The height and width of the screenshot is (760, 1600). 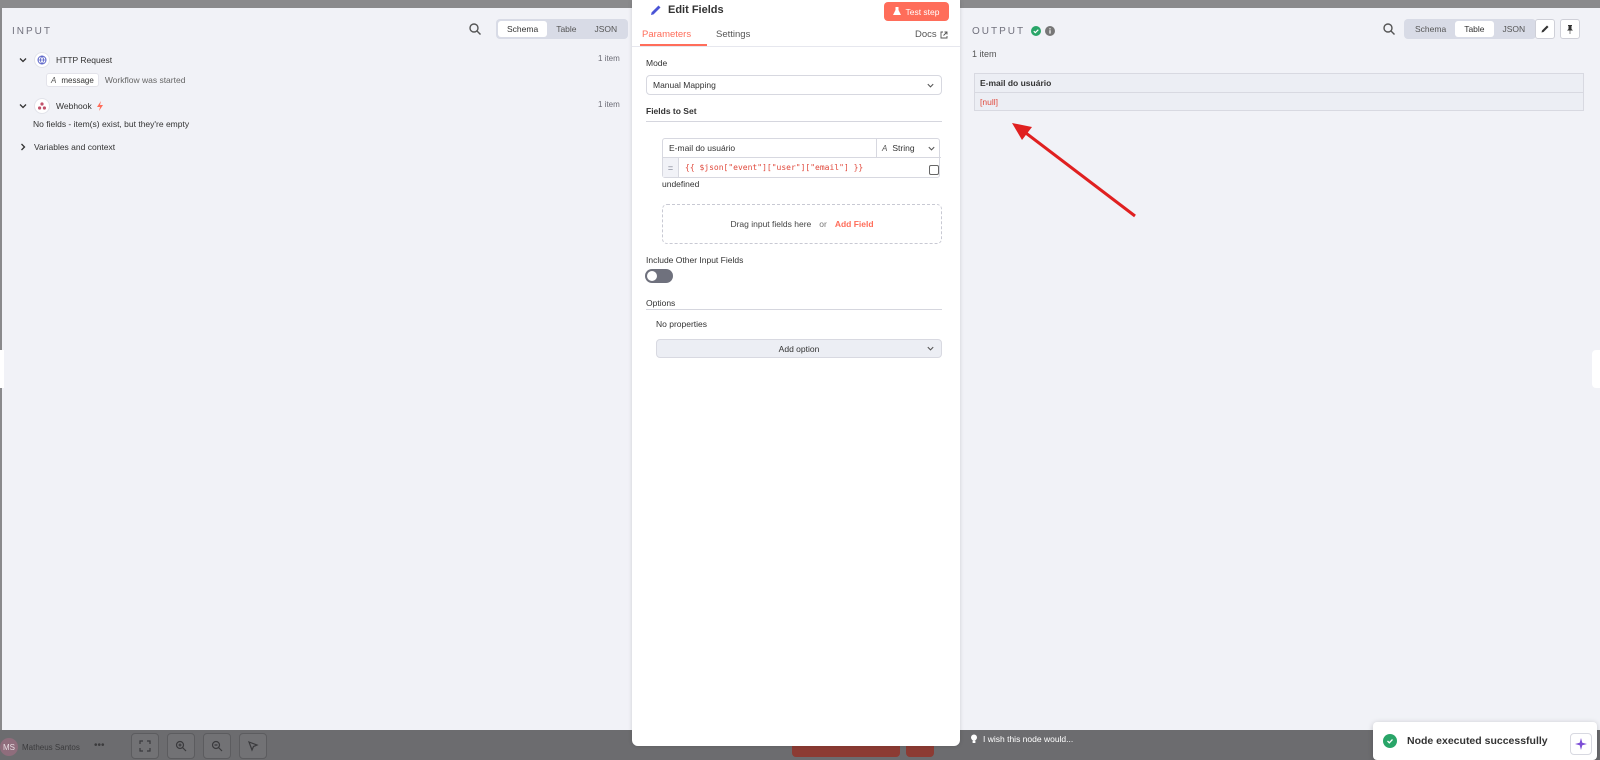 What do you see at coordinates (72, 80) in the screenshot?
I see `field-key-pill: A message` at bounding box center [72, 80].